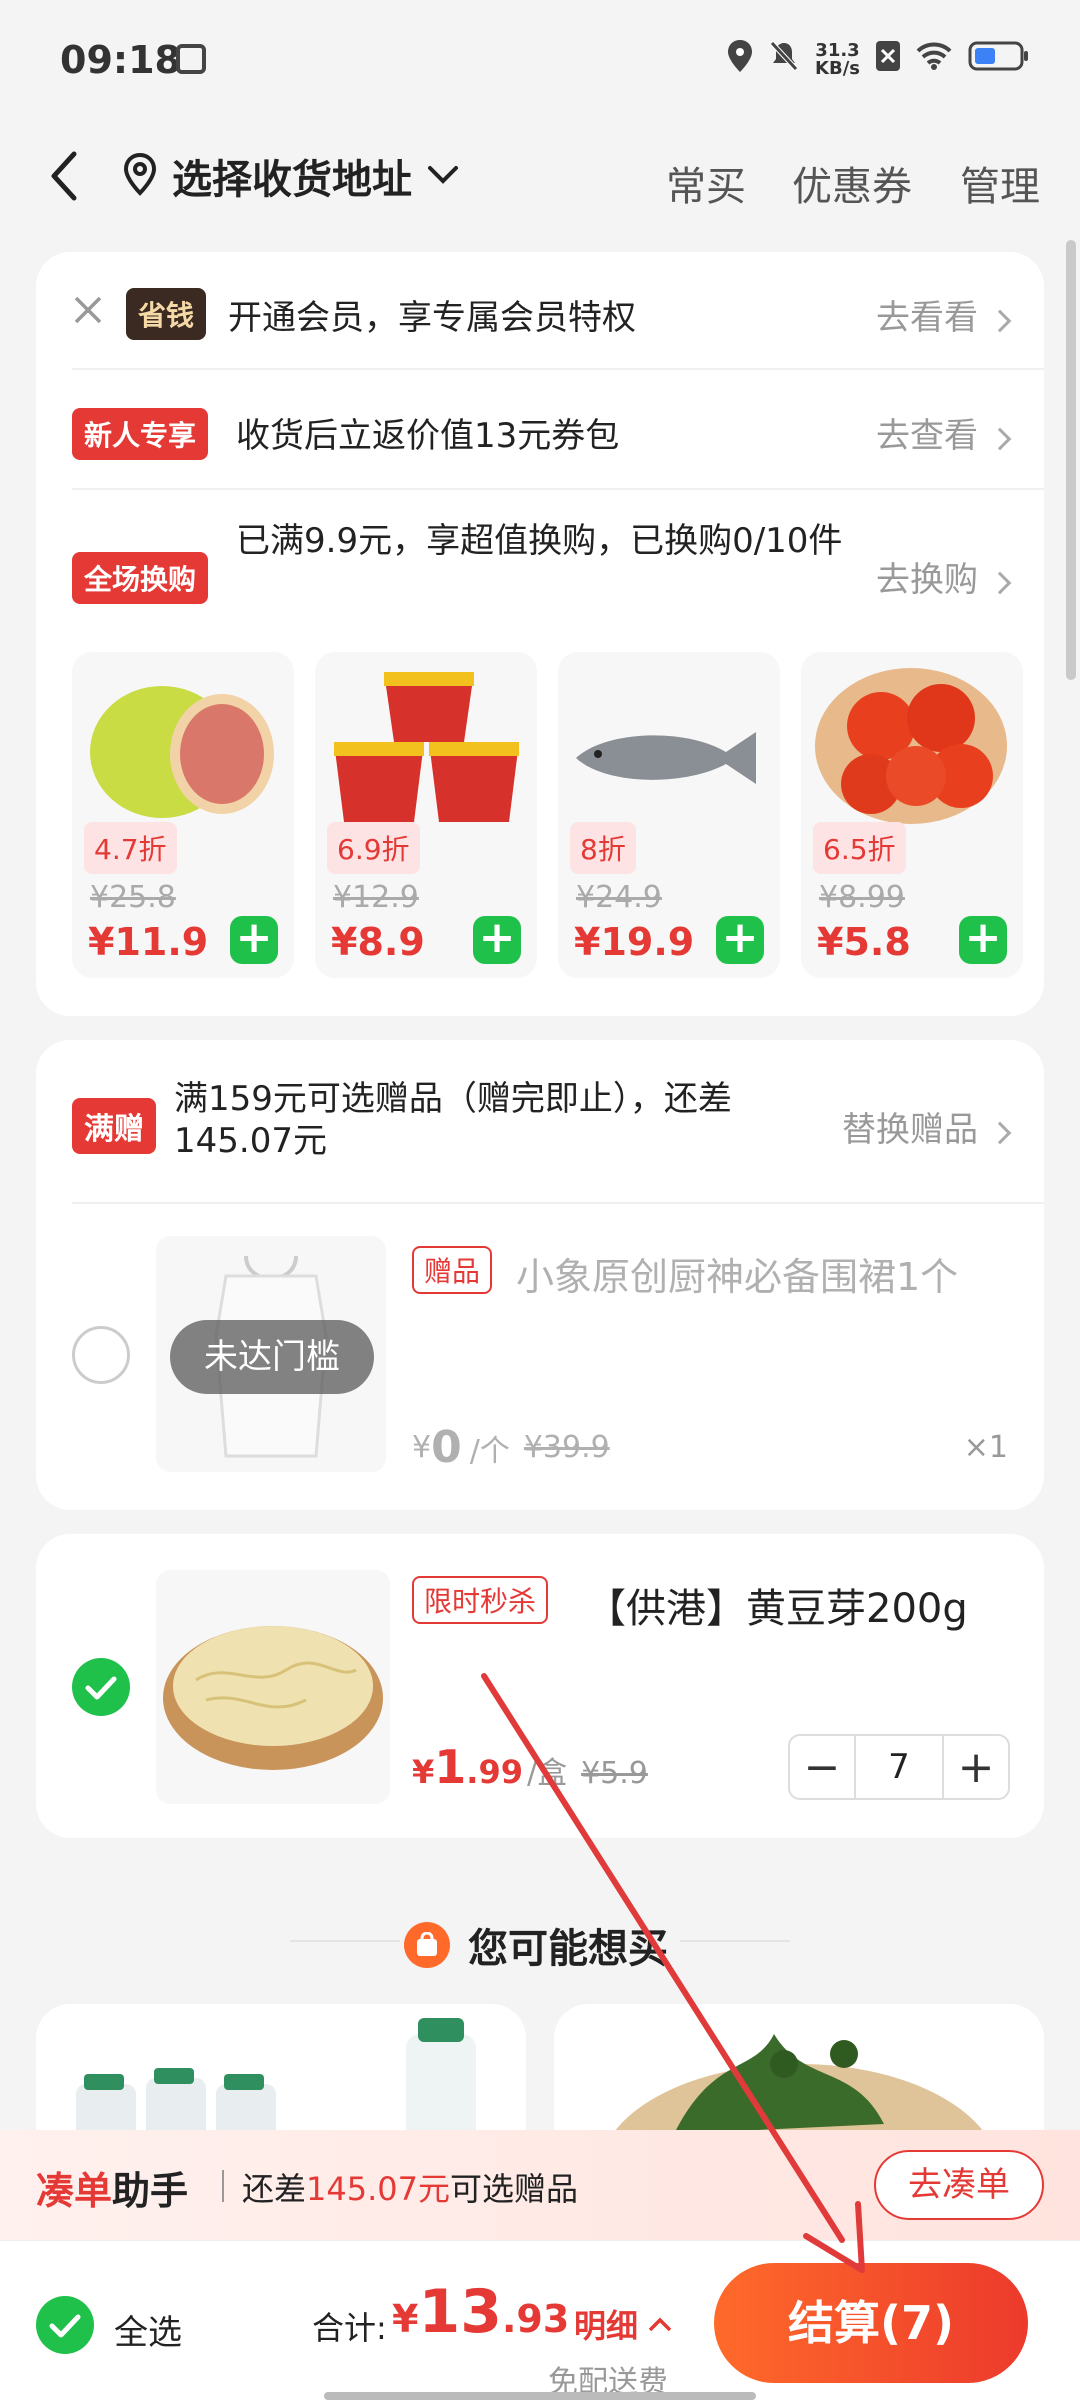 The height and width of the screenshot is (2408, 1080). Describe the element at coordinates (120, 60) in the screenshot. I see `status-time: 09:18` at that location.